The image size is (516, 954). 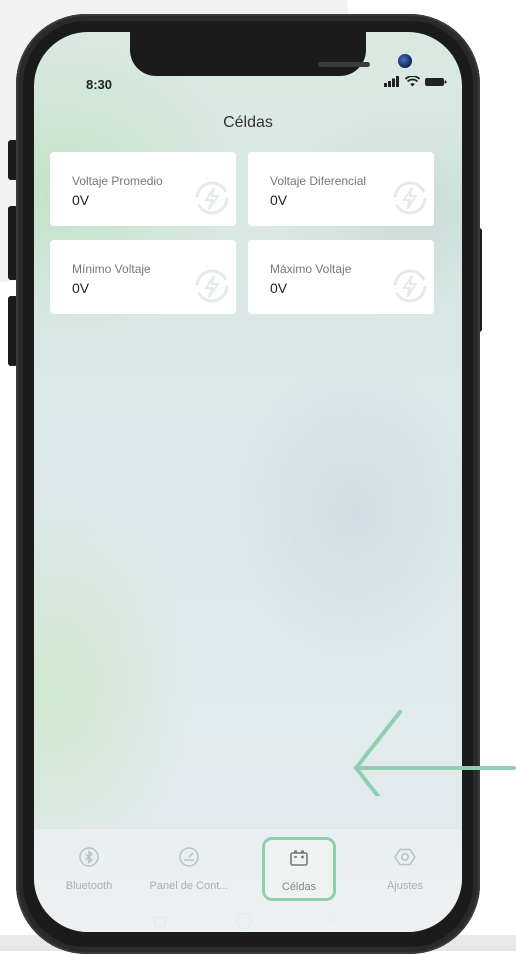 I want to click on back-icon, so click(x=334, y=921).